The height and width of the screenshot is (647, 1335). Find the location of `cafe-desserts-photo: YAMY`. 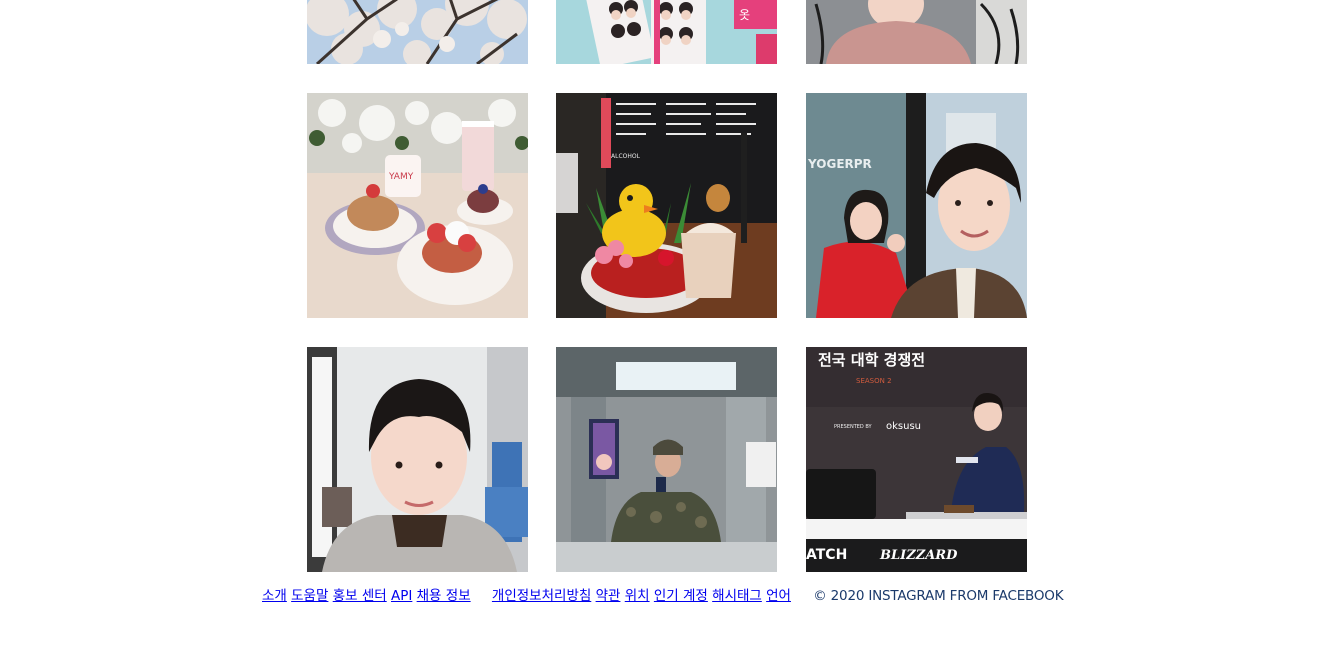

cafe-desserts-photo: YAMY is located at coordinates (417, 205).